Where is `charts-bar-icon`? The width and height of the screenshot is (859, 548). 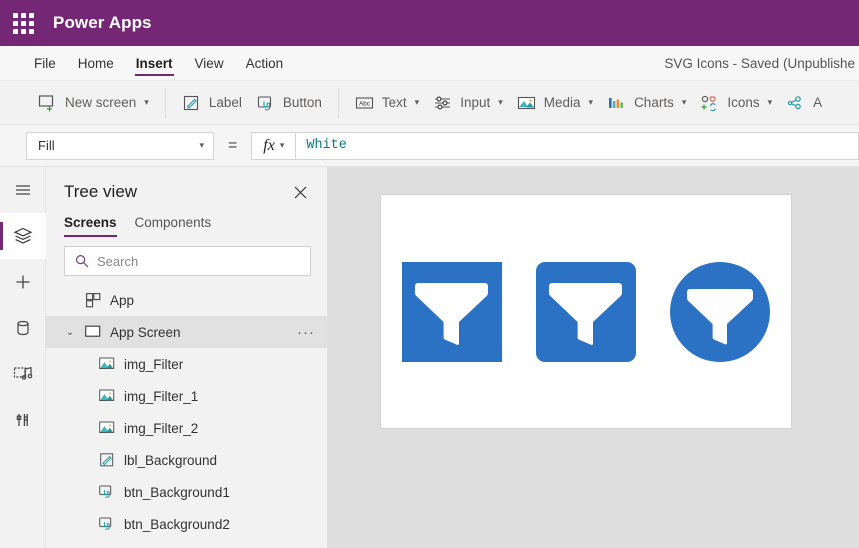
charts-bar-icon is located at coordinates (616, 102).